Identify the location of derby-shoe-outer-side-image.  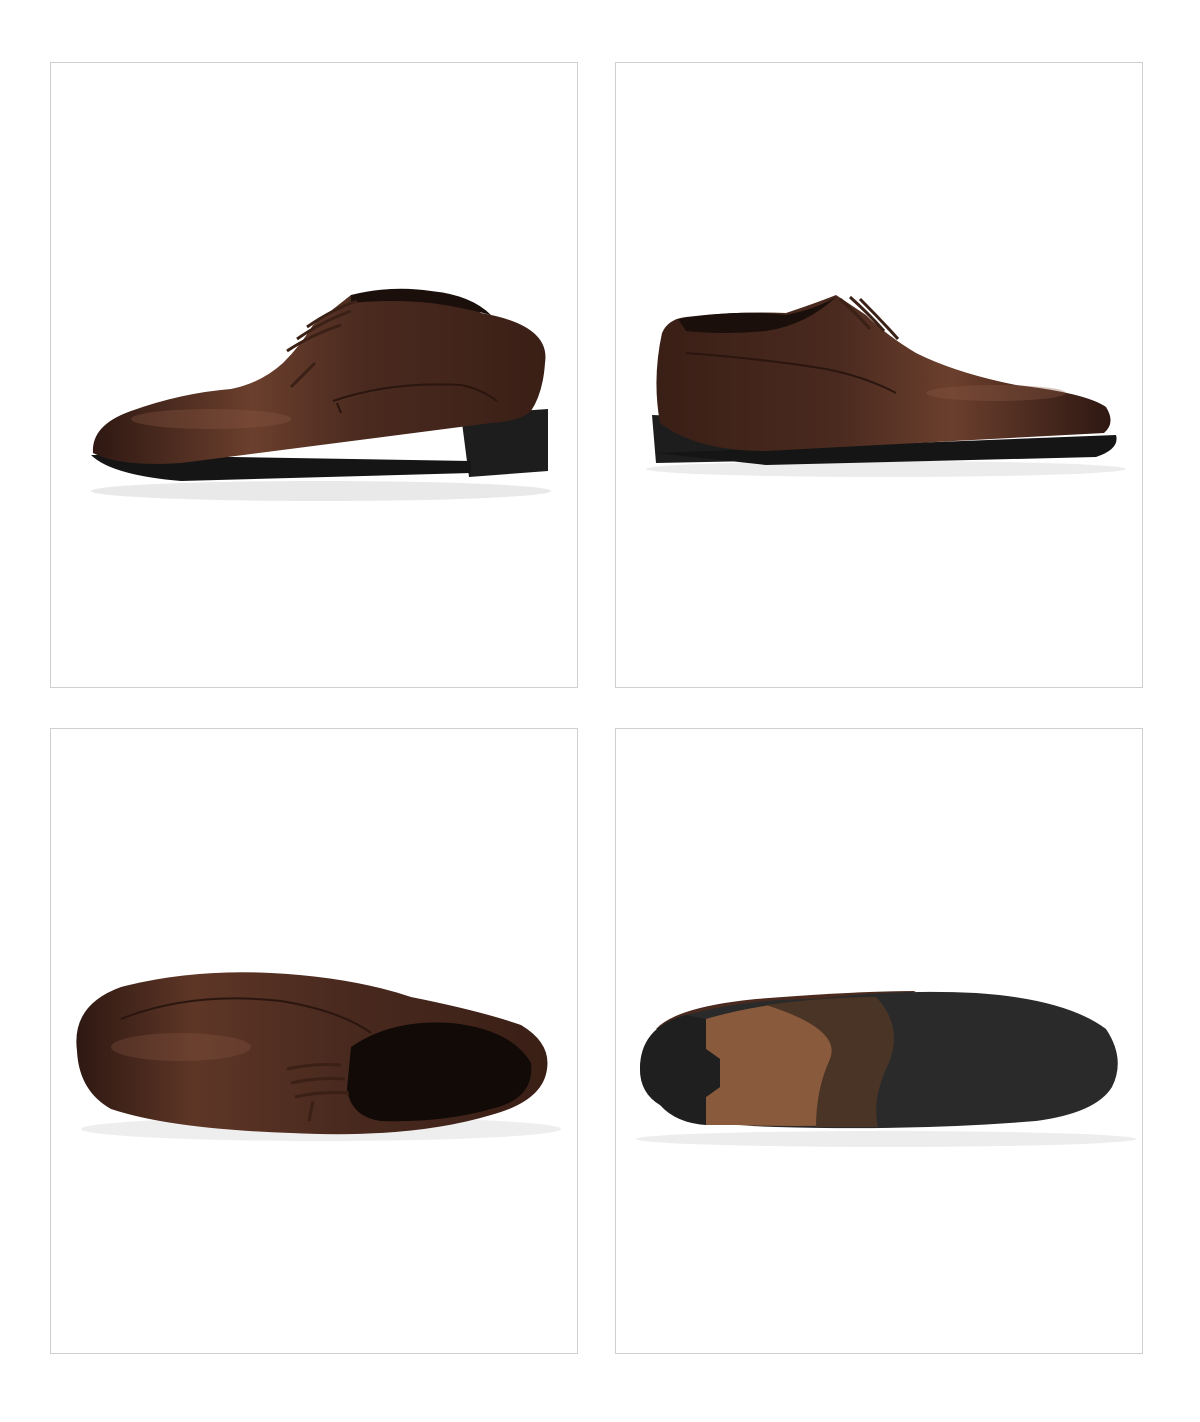
(321, 394).